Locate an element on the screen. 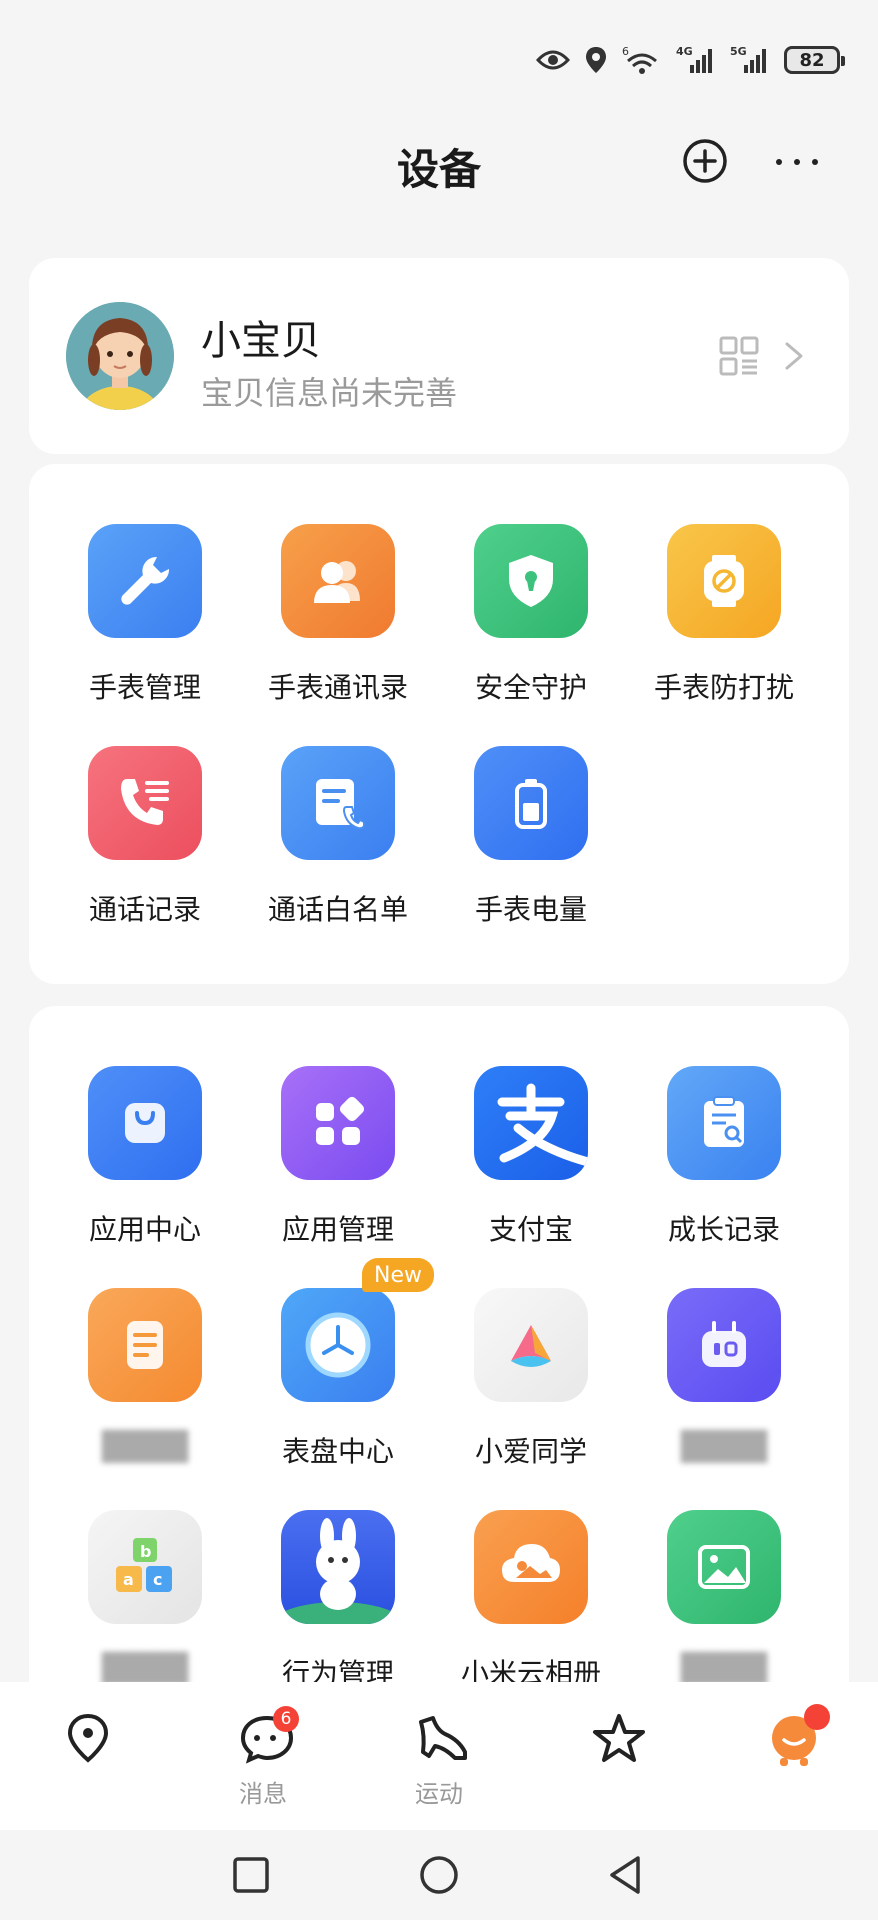 The height and width of the screenshot is (1920, 878). grid-item-label: 应用中心 is located at coordinates (144, 1229).